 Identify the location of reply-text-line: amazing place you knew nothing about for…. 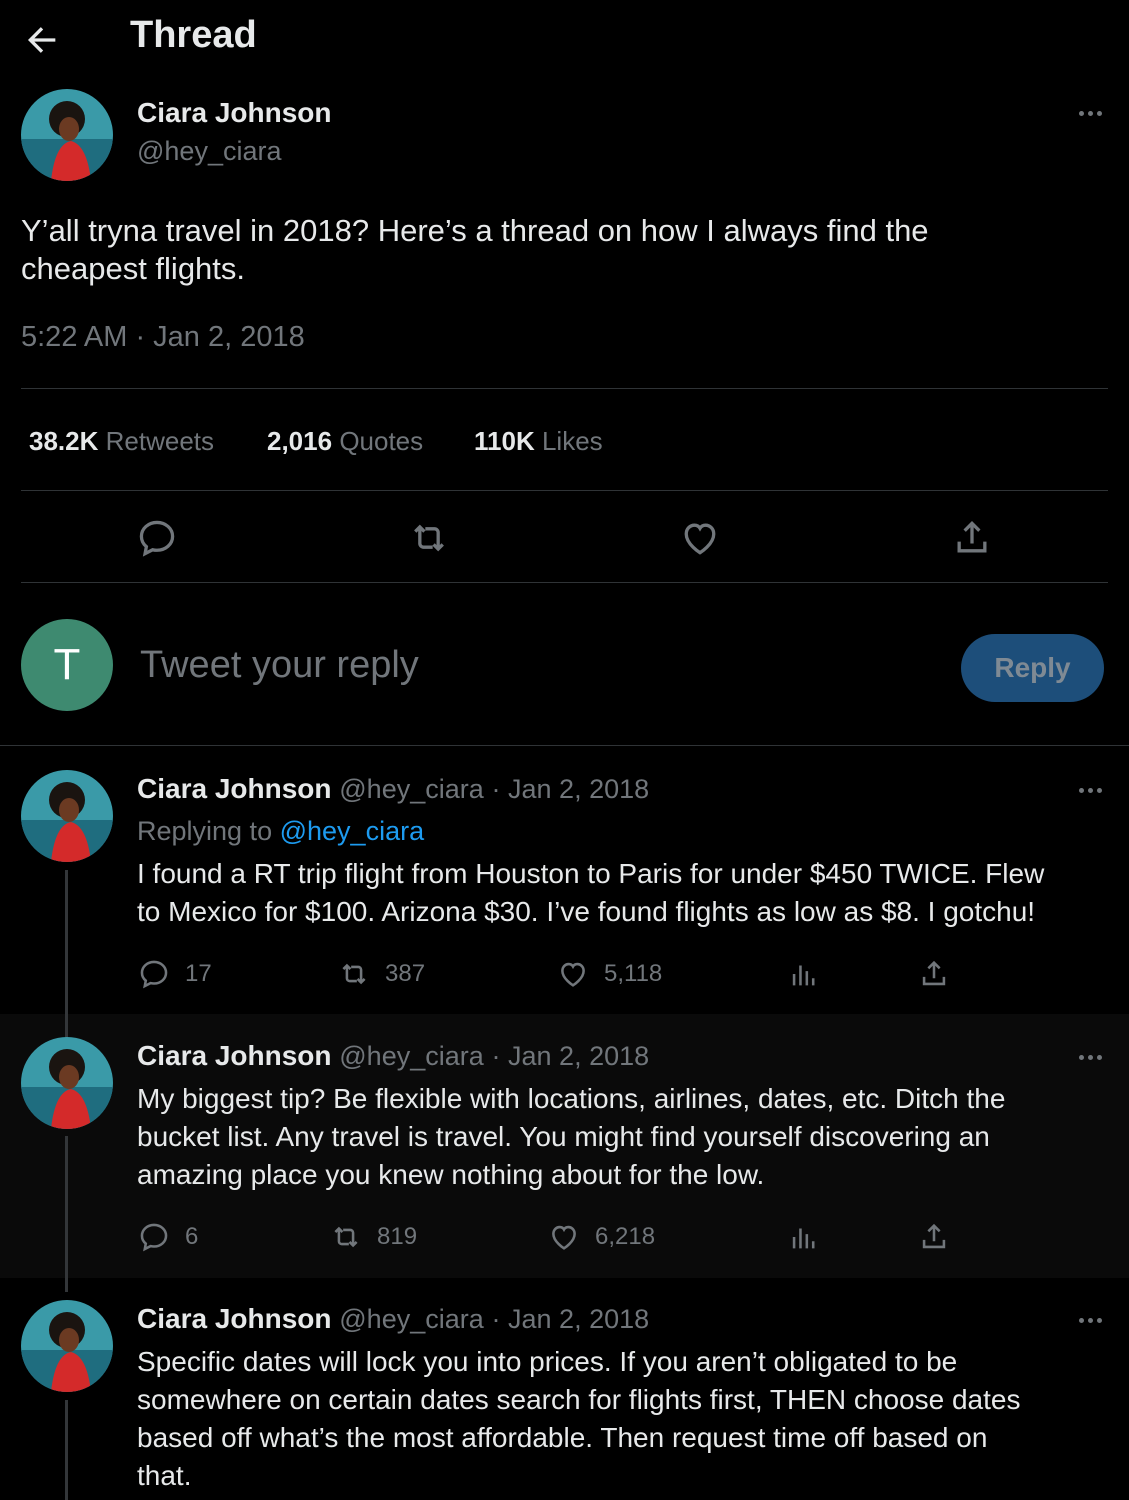
(451, 1174).